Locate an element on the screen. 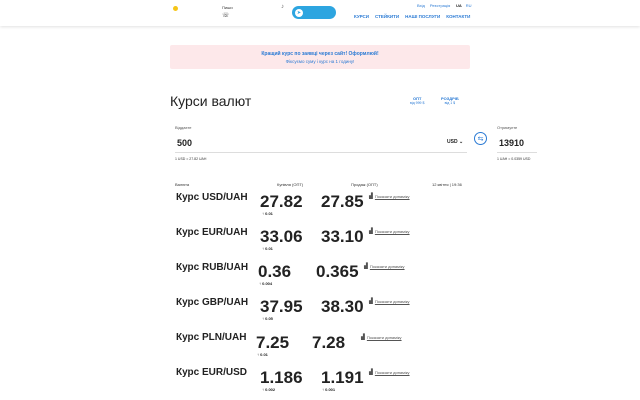 Image resolution: width=640 pixels, height=400 pixels. page-title: Курси валют is located at coordinates (211, 101).